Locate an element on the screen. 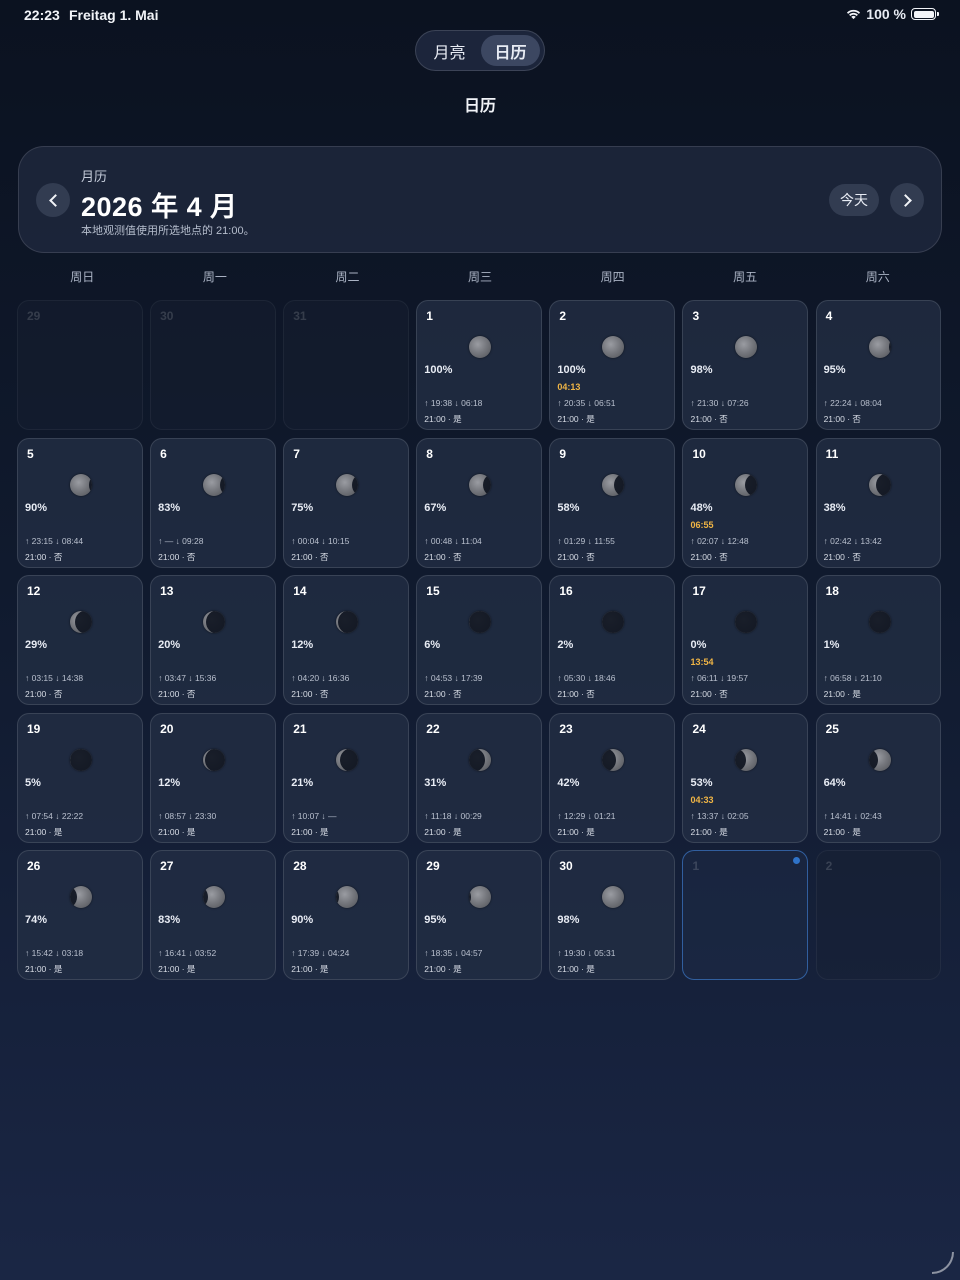  illumination-percent: 29% is located at coordinates (36, 645).